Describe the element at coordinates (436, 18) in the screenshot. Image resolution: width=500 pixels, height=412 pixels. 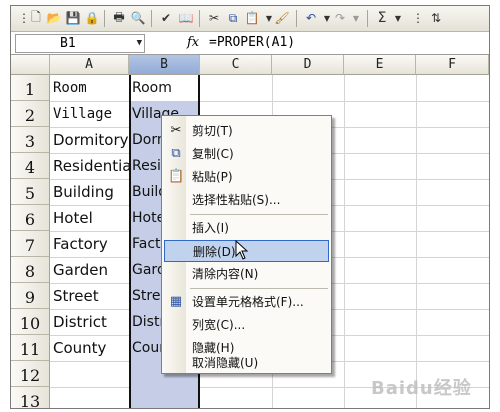
I see `sort-icon: ⇅` at that location.